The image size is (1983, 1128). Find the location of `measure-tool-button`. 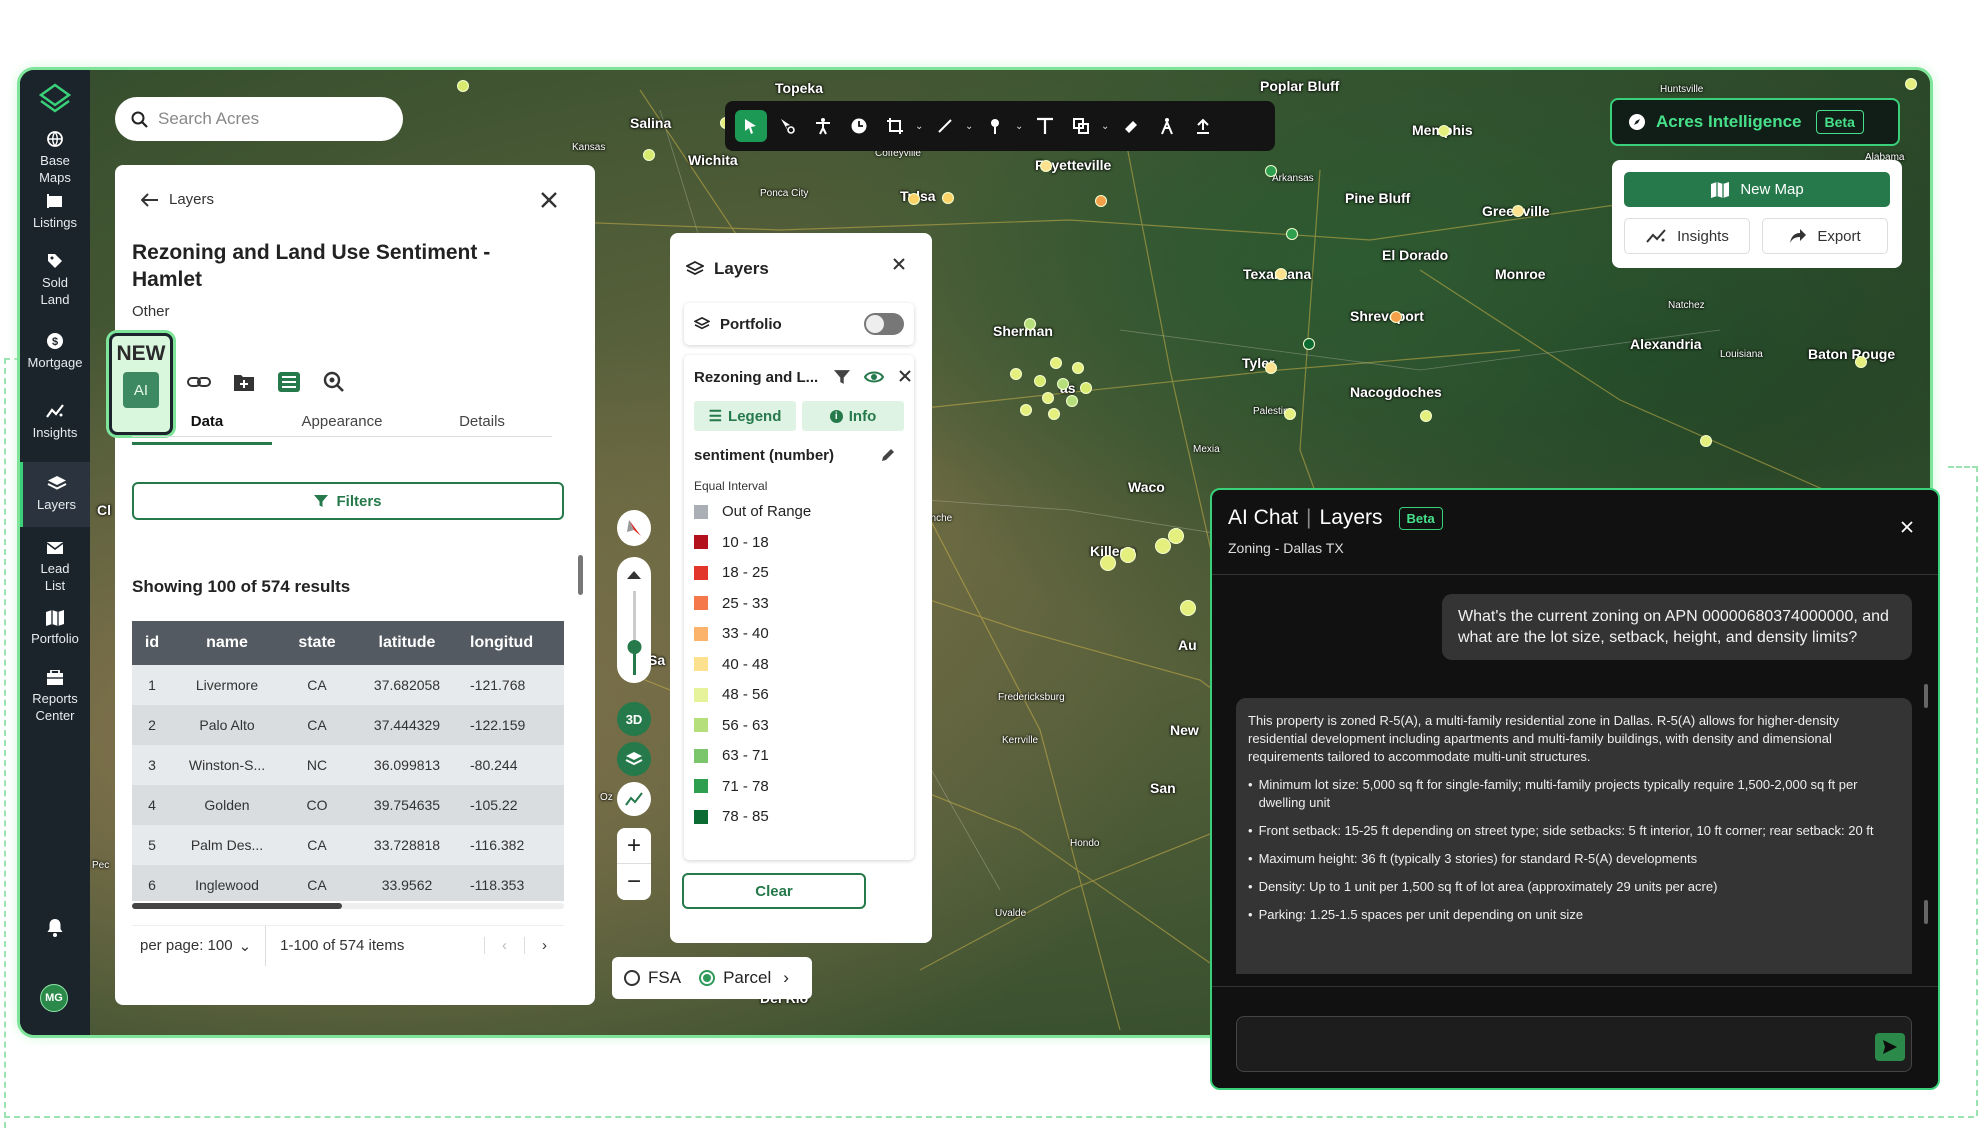

measure-tool-button is located at coordinates (1167, 126).